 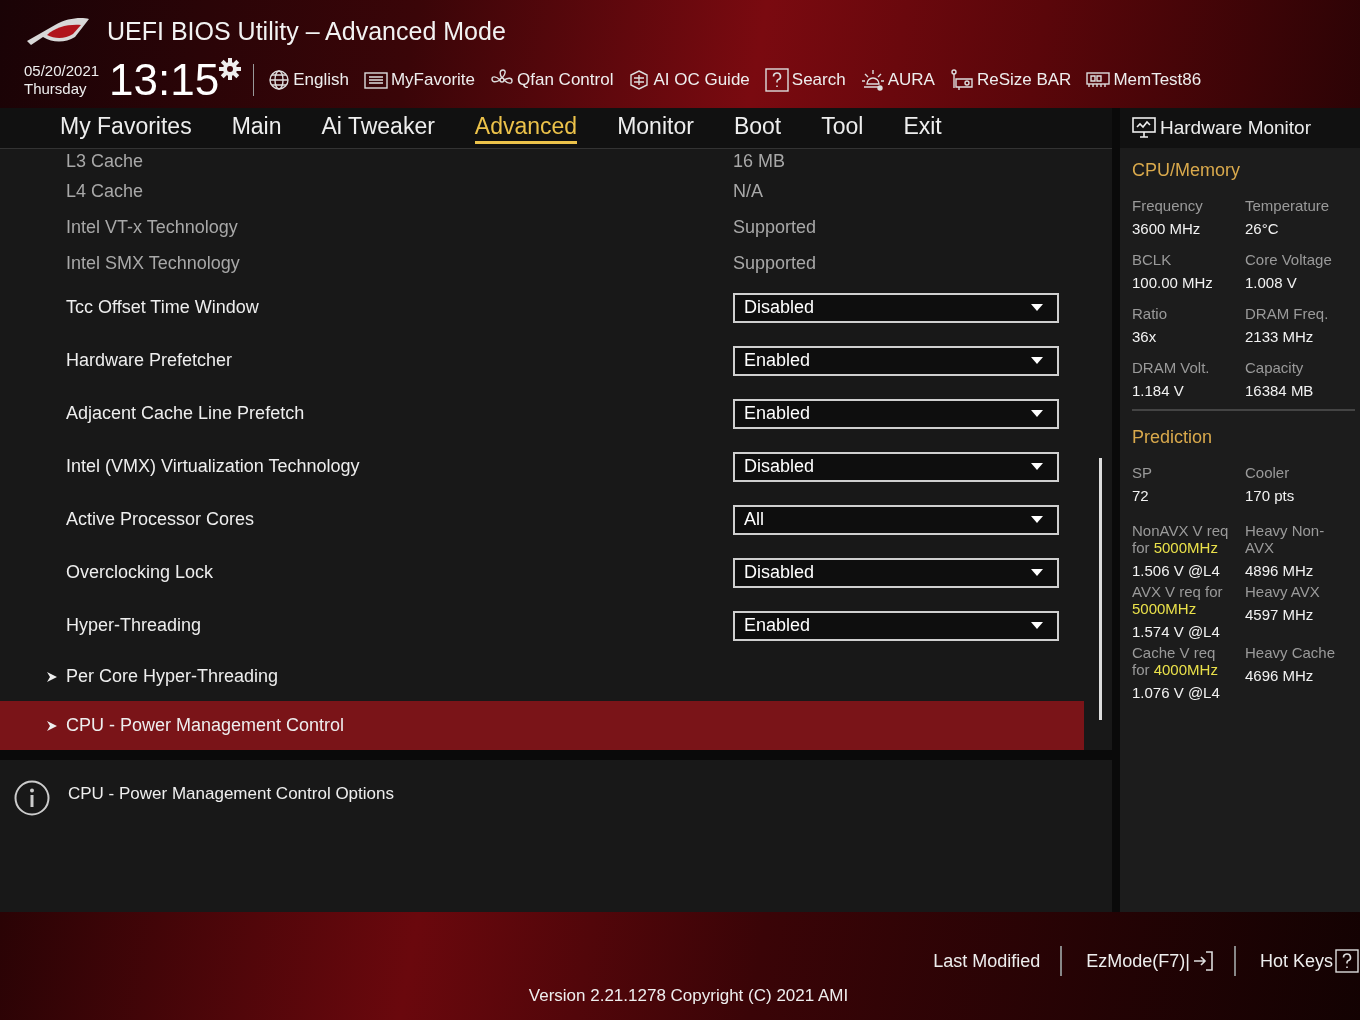 I want to click on stat-label: SP, so click(x=1142, y=472).